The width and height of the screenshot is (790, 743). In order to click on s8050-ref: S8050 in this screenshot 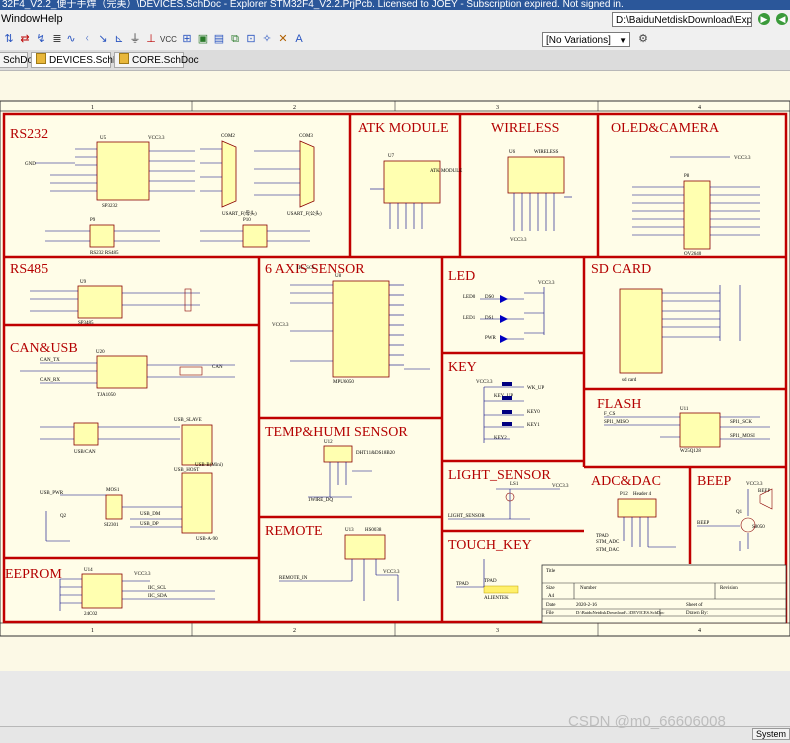, I will do `click(758, 527)`.